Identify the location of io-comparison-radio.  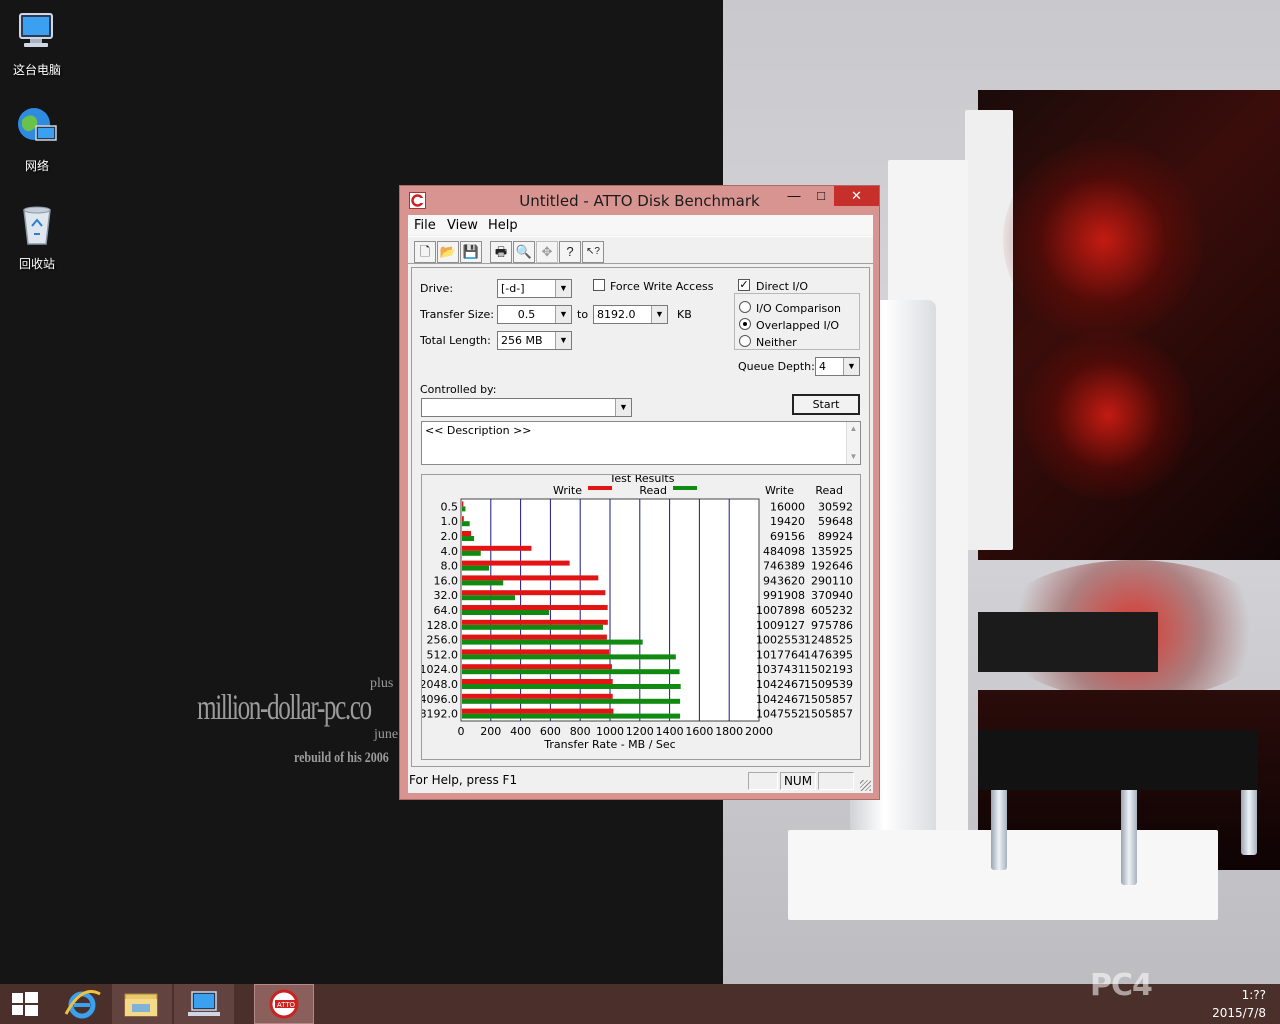
(745, 307).